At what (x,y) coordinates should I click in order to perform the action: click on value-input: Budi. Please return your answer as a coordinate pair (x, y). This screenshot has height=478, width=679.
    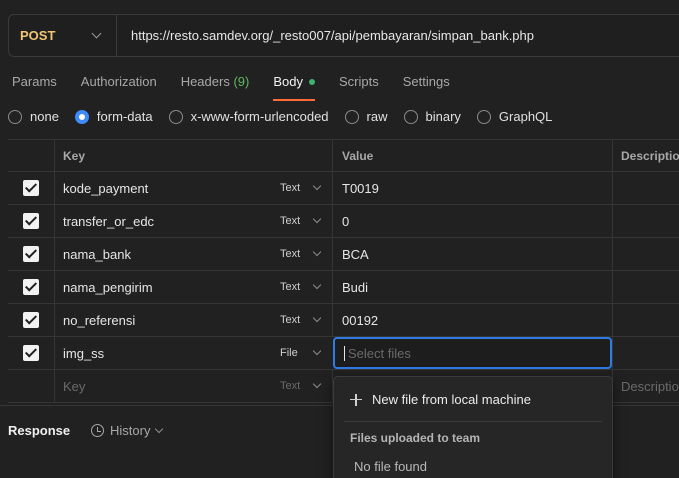
    Looking at the image, I should click on (472, 287).